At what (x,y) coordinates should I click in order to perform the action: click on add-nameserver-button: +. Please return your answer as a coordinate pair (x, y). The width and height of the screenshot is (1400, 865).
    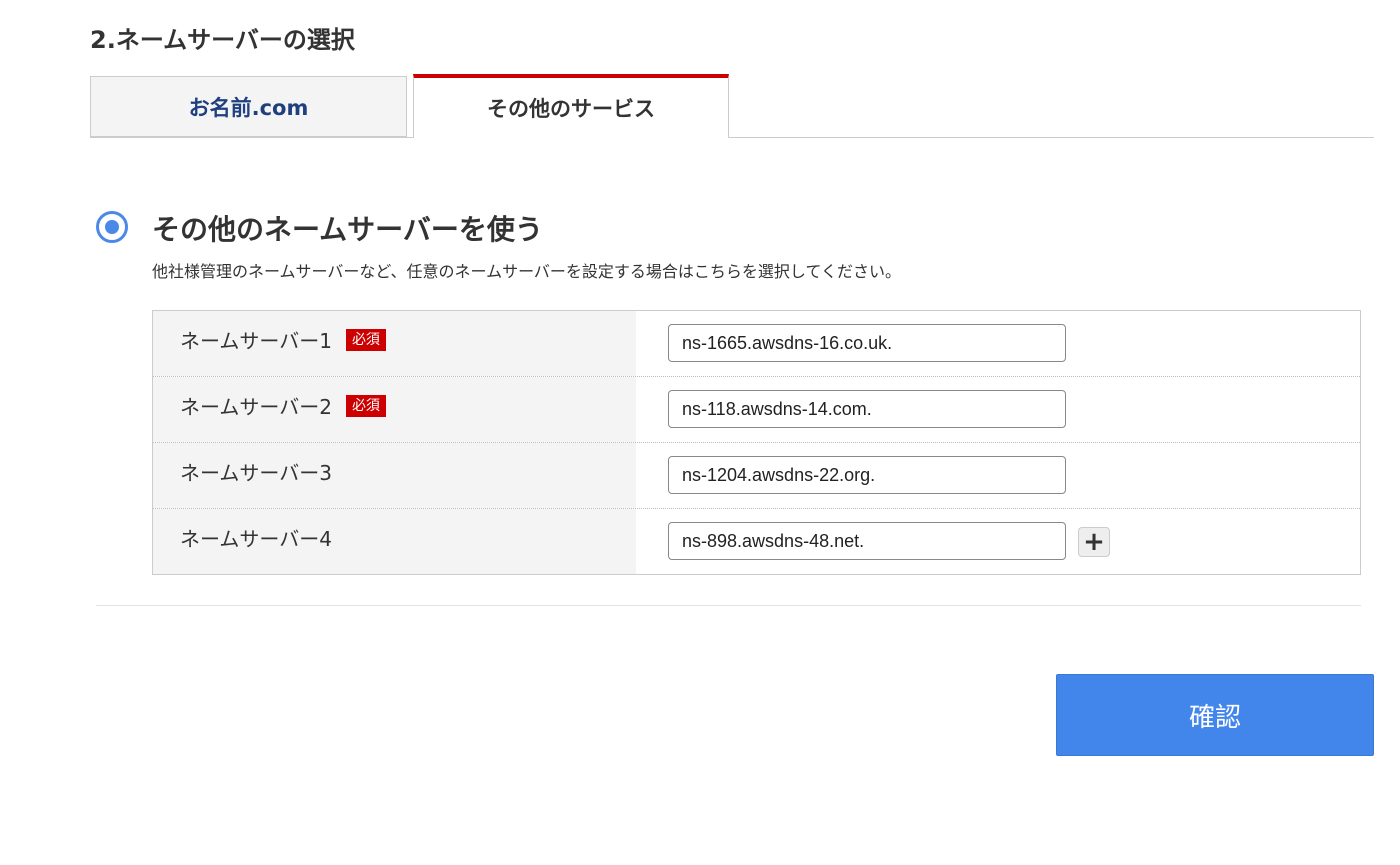
    Looking at the image, I should click on (1094, 542).